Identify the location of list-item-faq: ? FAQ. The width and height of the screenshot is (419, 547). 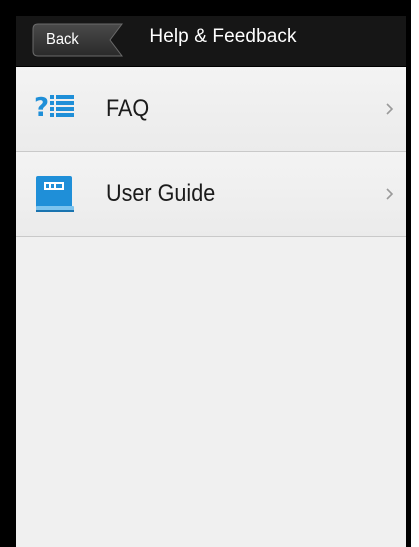
(211, 109).